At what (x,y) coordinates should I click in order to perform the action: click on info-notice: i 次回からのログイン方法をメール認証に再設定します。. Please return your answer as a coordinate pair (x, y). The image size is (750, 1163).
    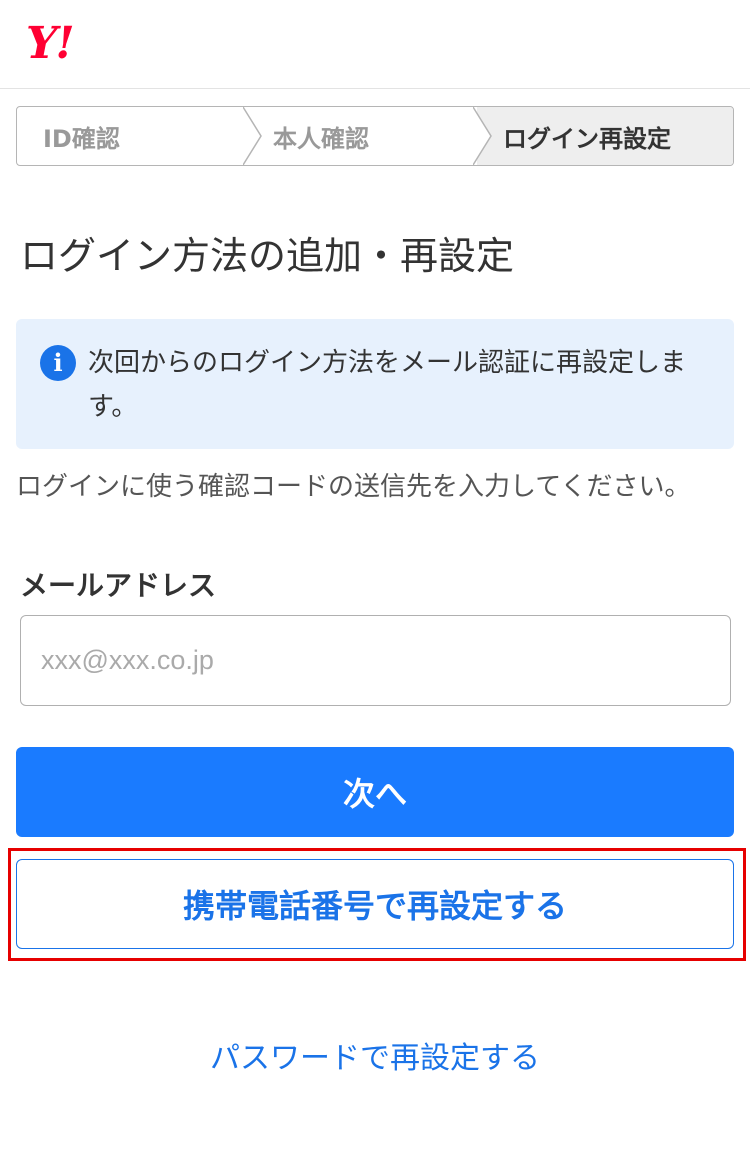
    Looking at the image, I should click on (375, 384).